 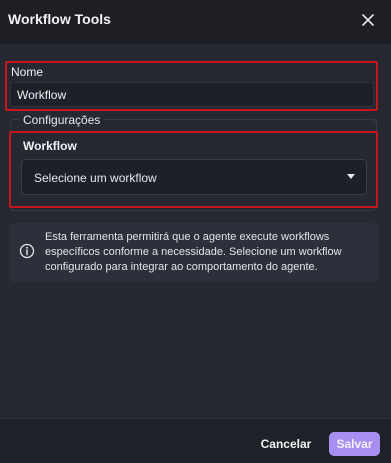 What do you see at coordinates (59, 19) in the screenshot?
I see `dialog-title: Workflow Tools` at bounding box center [59, 19].